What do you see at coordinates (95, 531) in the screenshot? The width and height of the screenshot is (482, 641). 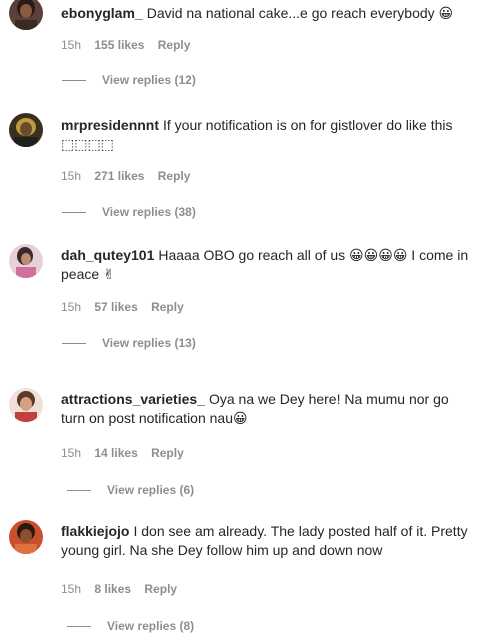 I see `comment-username: flakkiejojo` at bounding box center [95, 531].